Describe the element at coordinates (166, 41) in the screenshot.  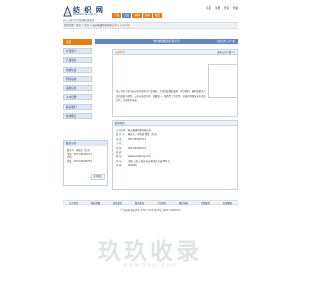
I see `company-title-bar: 杭州纳通贸易有限公司 您的位置 公司介绍` at that location.